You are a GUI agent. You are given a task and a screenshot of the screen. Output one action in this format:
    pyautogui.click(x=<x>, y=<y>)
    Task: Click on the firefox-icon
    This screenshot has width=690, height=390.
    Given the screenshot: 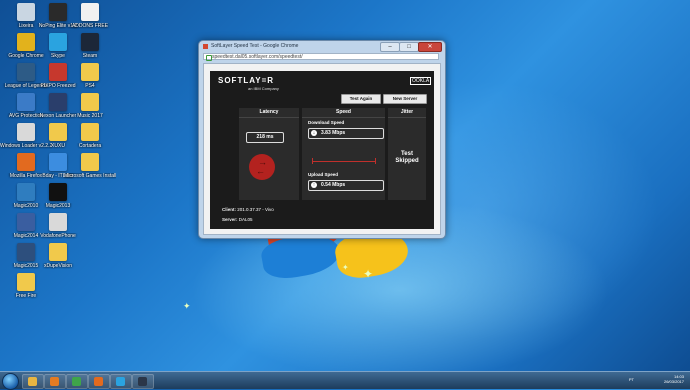 What is the action you would take?
    pyautogui.click(x=98, y=381)
    